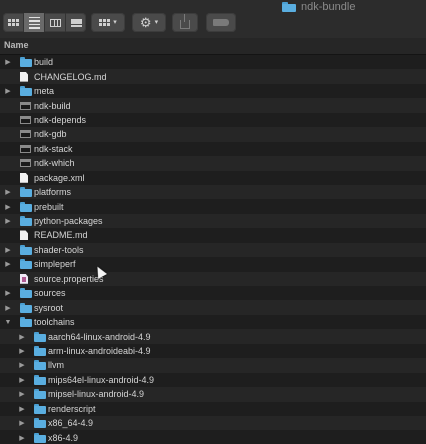  What do you see at coordinates (213, 46) in the screenshot?
I see `column-header: Name` at bounding box center [213, 46].